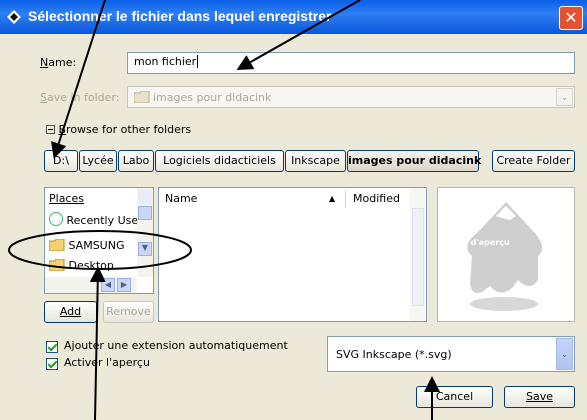 This screenshot has height=420, width=587. I want to click on scroll-up-icon, so click(145, 197).